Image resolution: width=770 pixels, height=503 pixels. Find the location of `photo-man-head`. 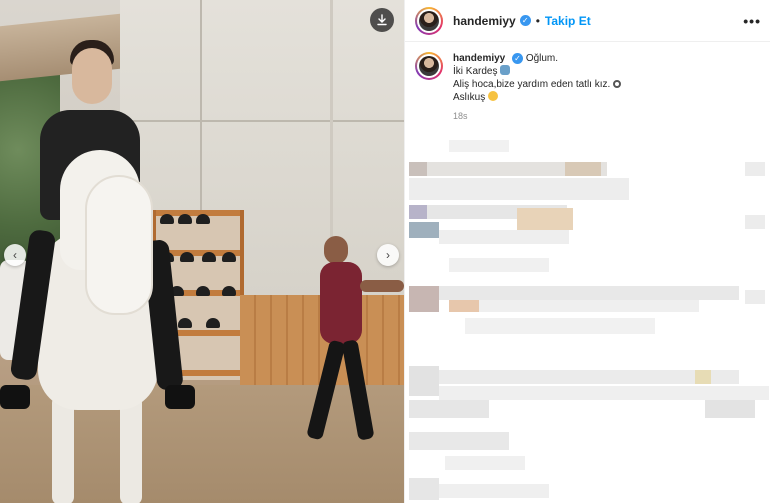

photo-man-head is located at coordinates (336, 250).